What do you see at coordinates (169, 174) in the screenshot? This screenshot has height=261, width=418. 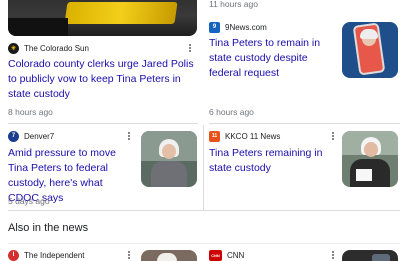 I see `body-shape` at bounding box center [169, 174].